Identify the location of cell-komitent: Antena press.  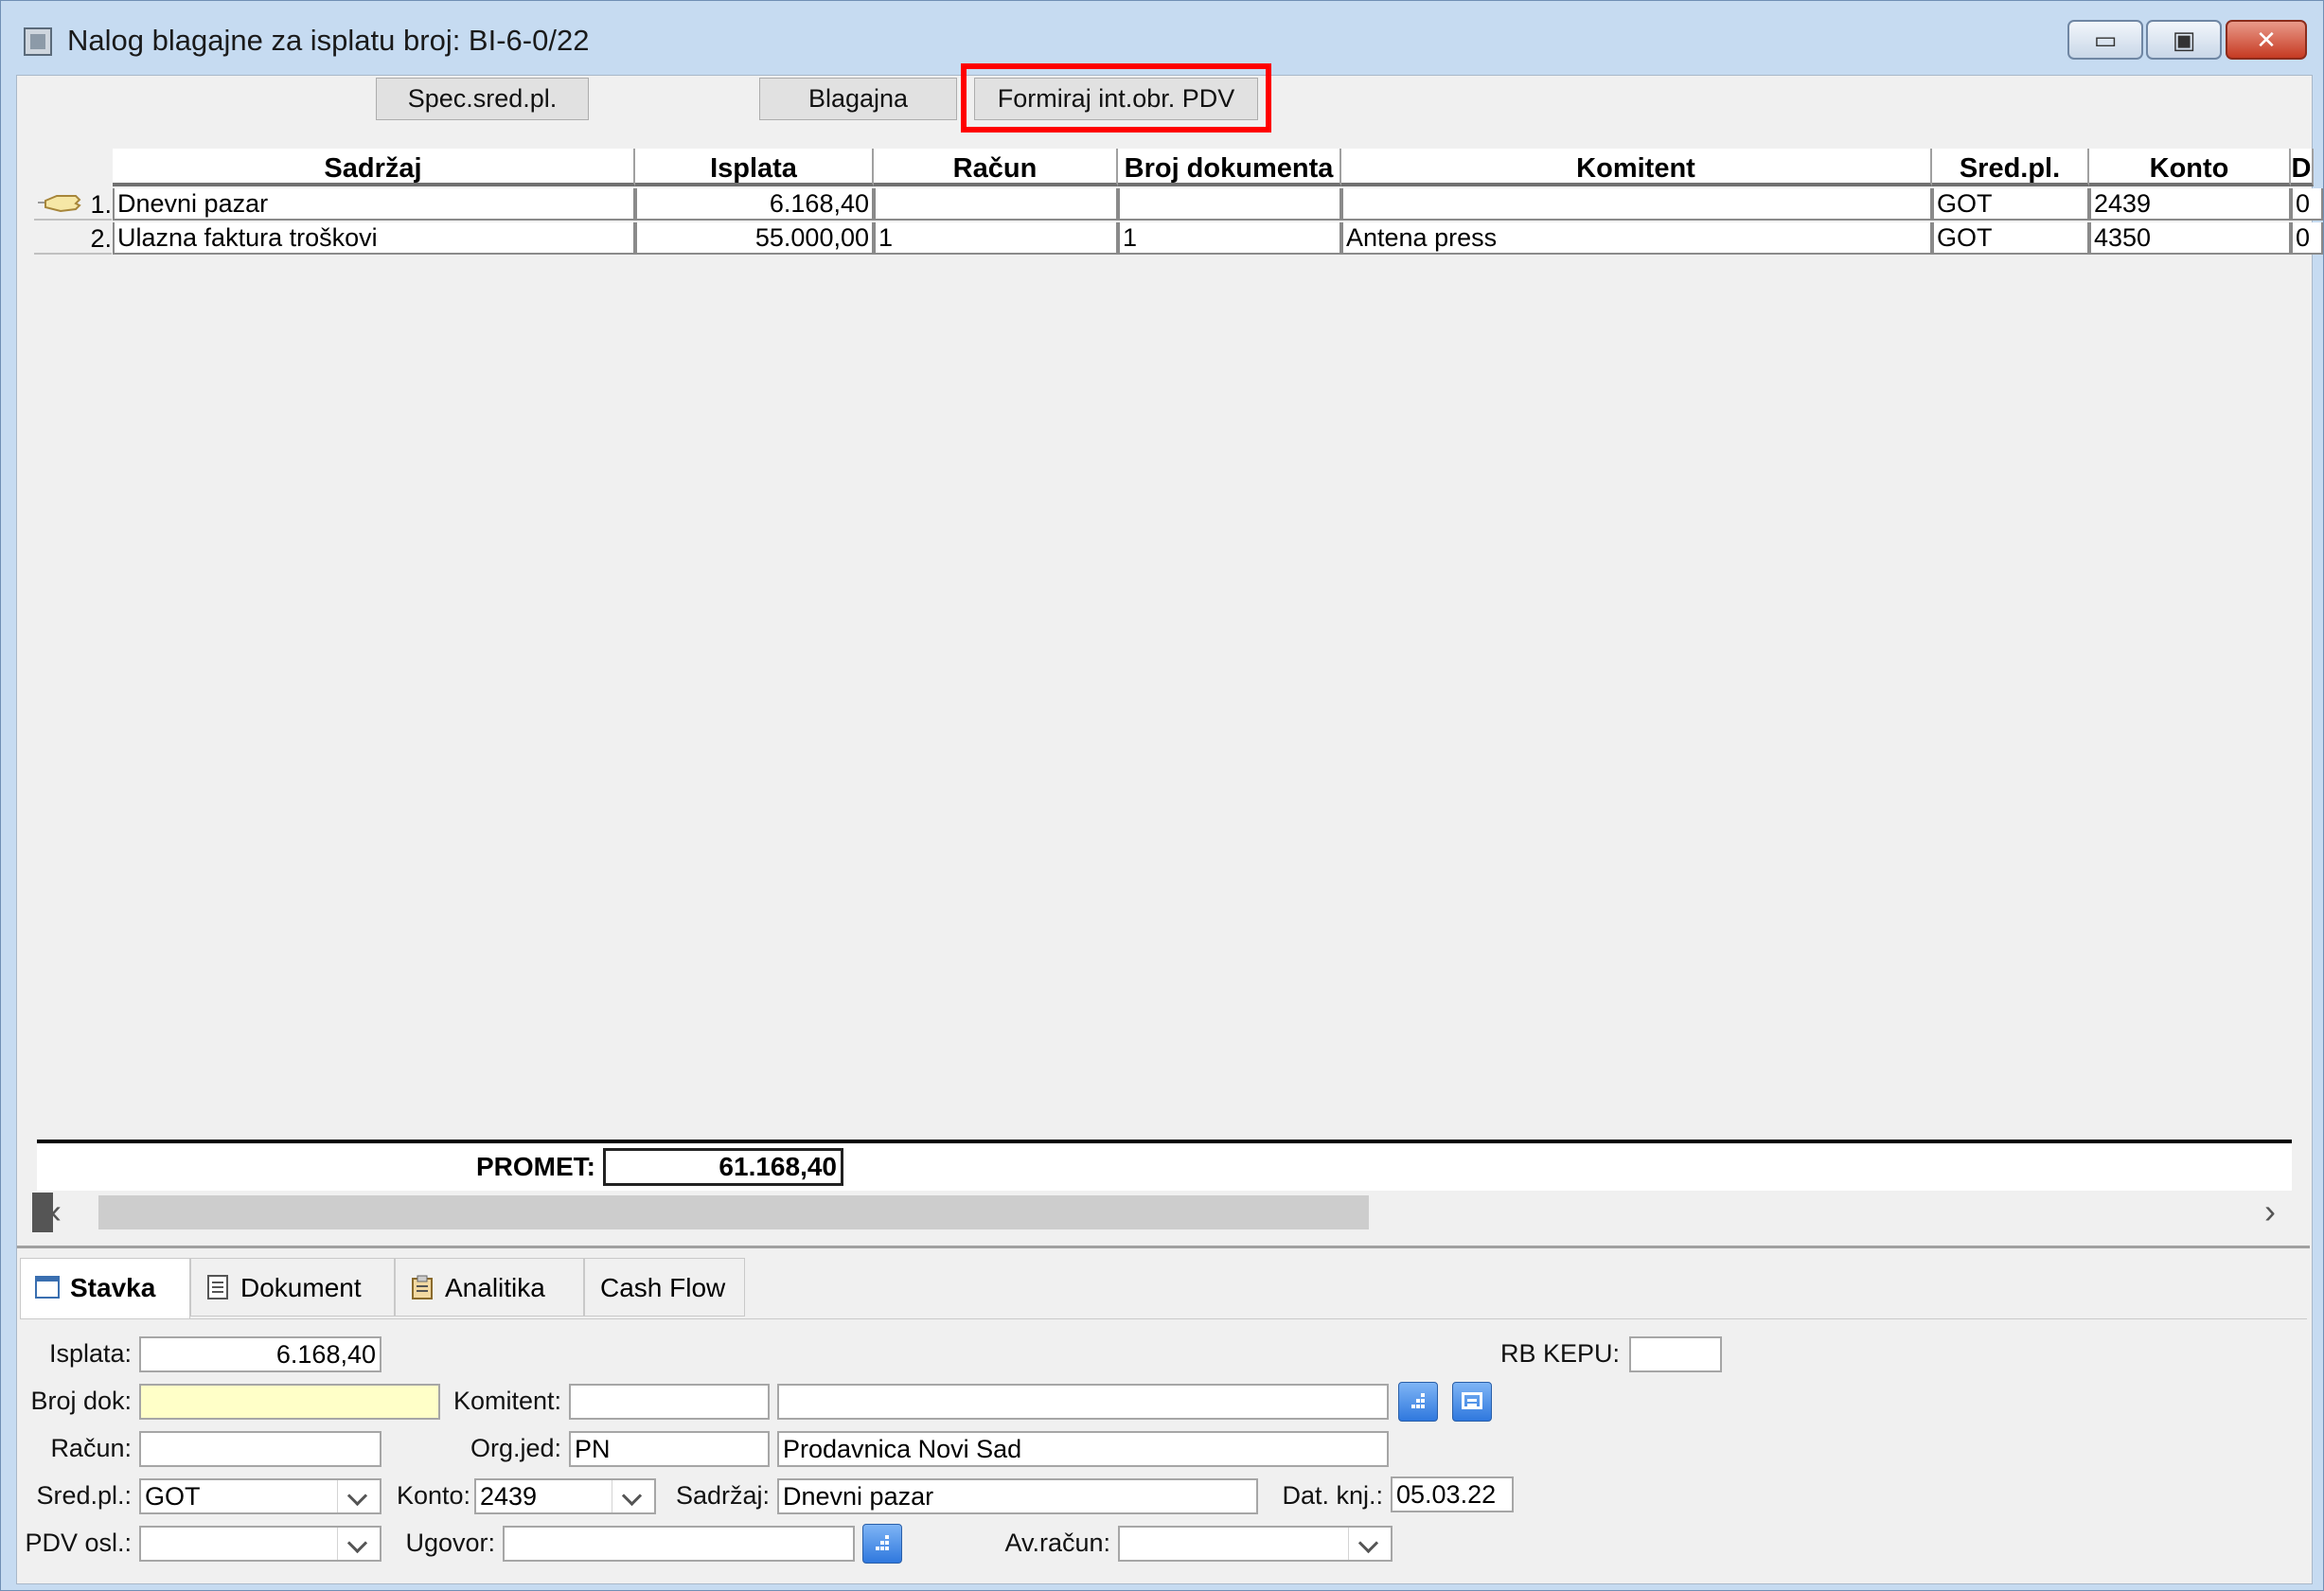
(1637, 238).